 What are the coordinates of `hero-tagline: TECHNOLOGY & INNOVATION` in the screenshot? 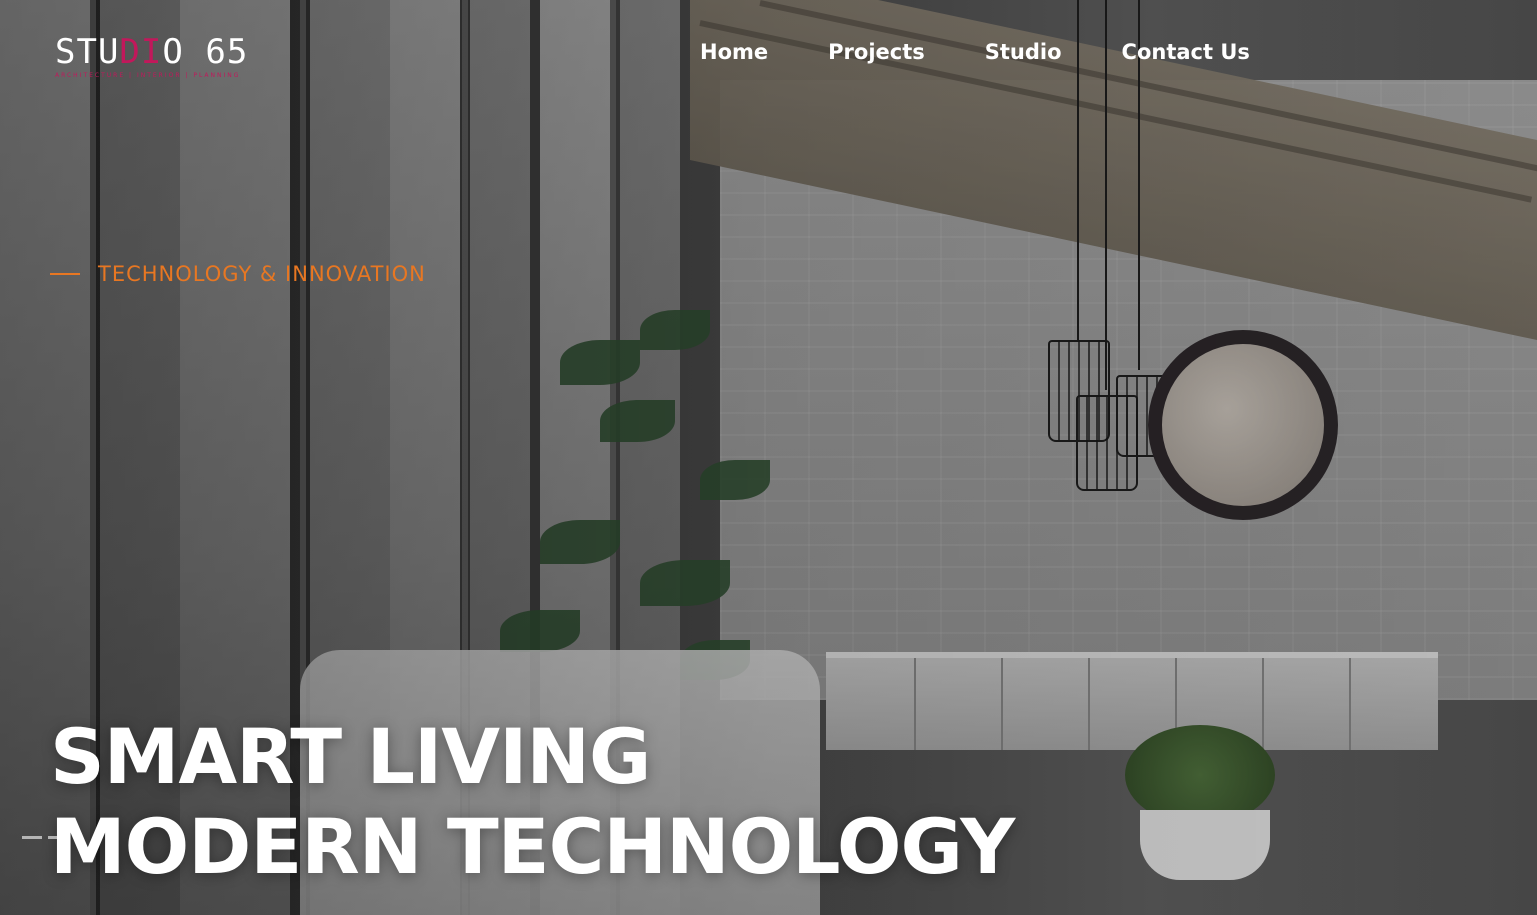 It's located at (238, 274).